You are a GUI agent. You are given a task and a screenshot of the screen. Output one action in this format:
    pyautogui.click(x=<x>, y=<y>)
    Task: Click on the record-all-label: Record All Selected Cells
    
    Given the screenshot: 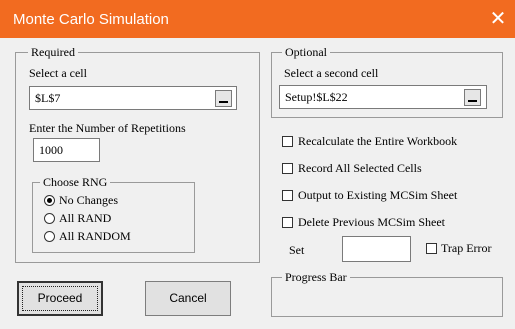 What is the action you would take?
    pyautogui.click(x=360, y=168)
    